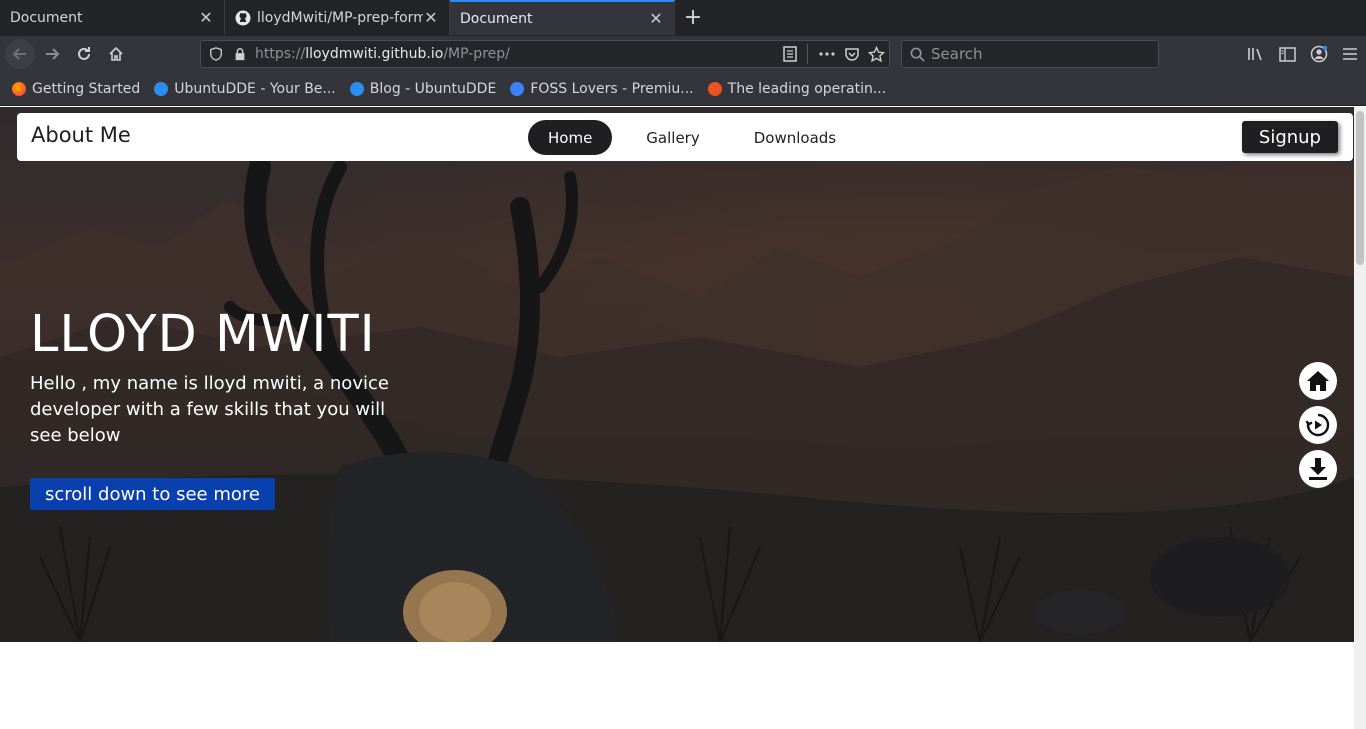 The width and height of the screenshot is (1366, 729). I want to click on home-fab, so click(1318, 381).